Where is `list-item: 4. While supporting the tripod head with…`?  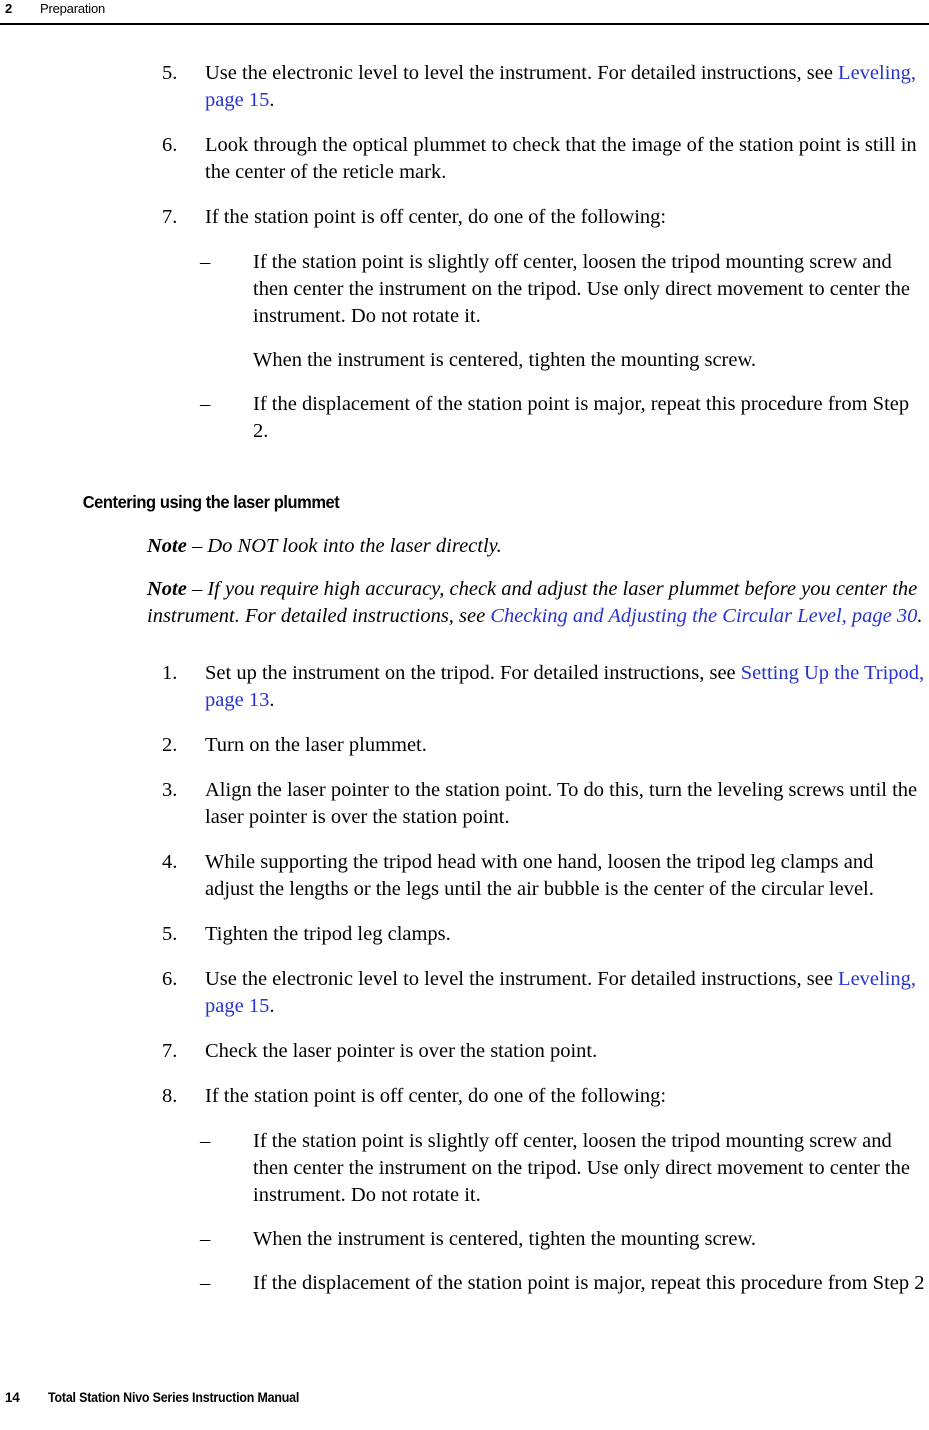 list-item: 4. While supporting the tripod head with… is located at coordinates (464, 876).